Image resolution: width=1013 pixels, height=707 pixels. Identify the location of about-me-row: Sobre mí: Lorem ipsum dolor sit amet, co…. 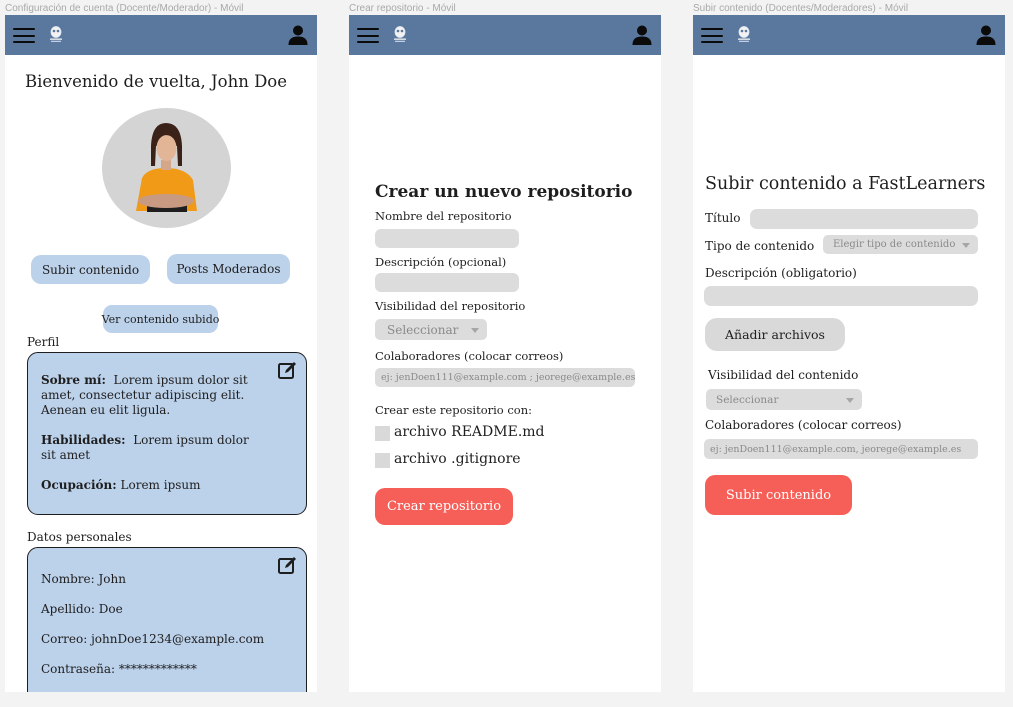
(153, 395).